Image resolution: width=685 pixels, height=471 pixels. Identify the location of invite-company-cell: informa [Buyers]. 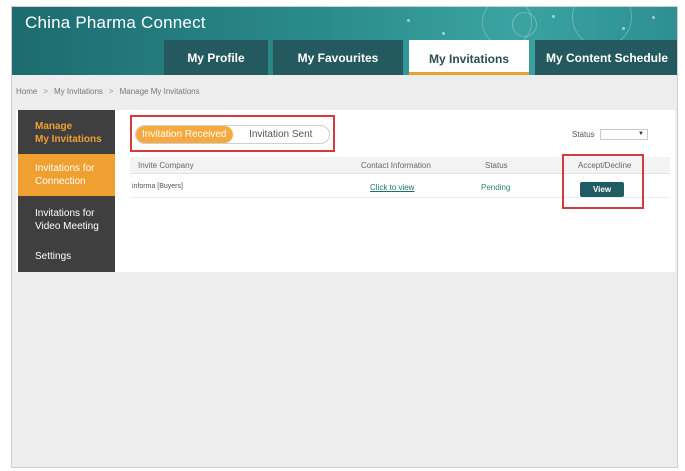
(157, 186).